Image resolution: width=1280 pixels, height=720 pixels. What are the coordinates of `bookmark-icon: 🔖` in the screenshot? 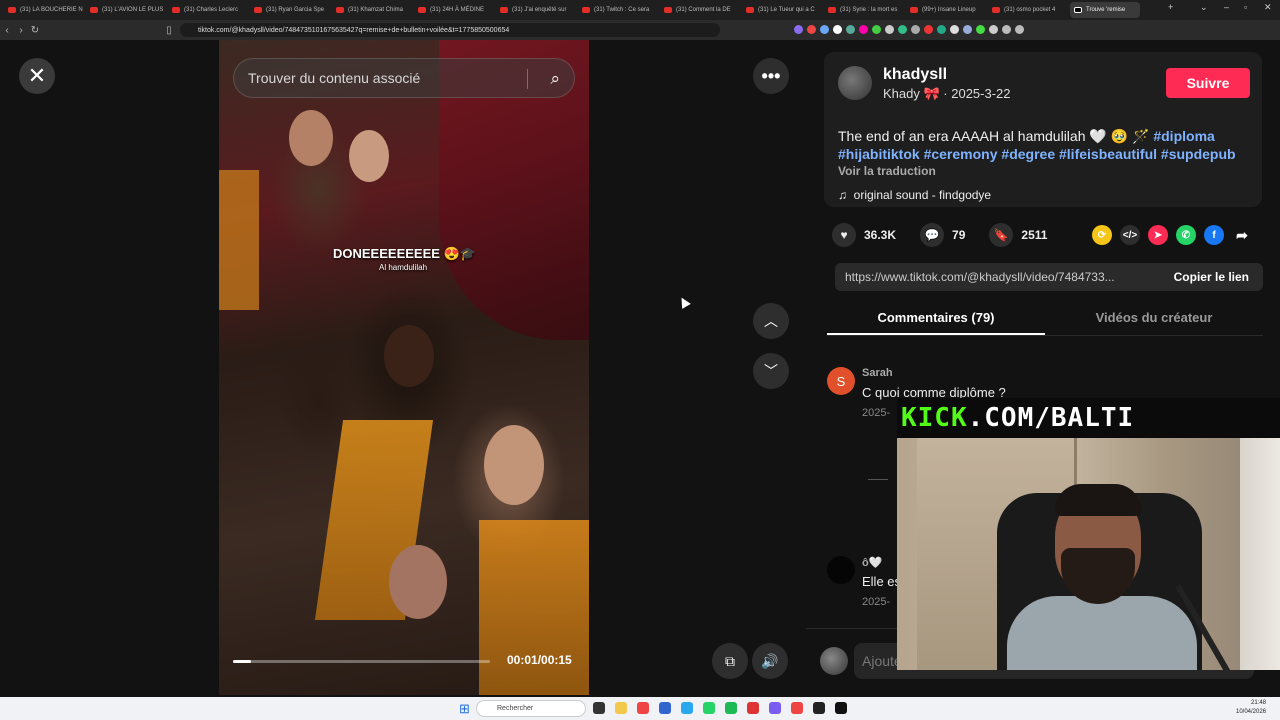 It's located at (1001, 235).